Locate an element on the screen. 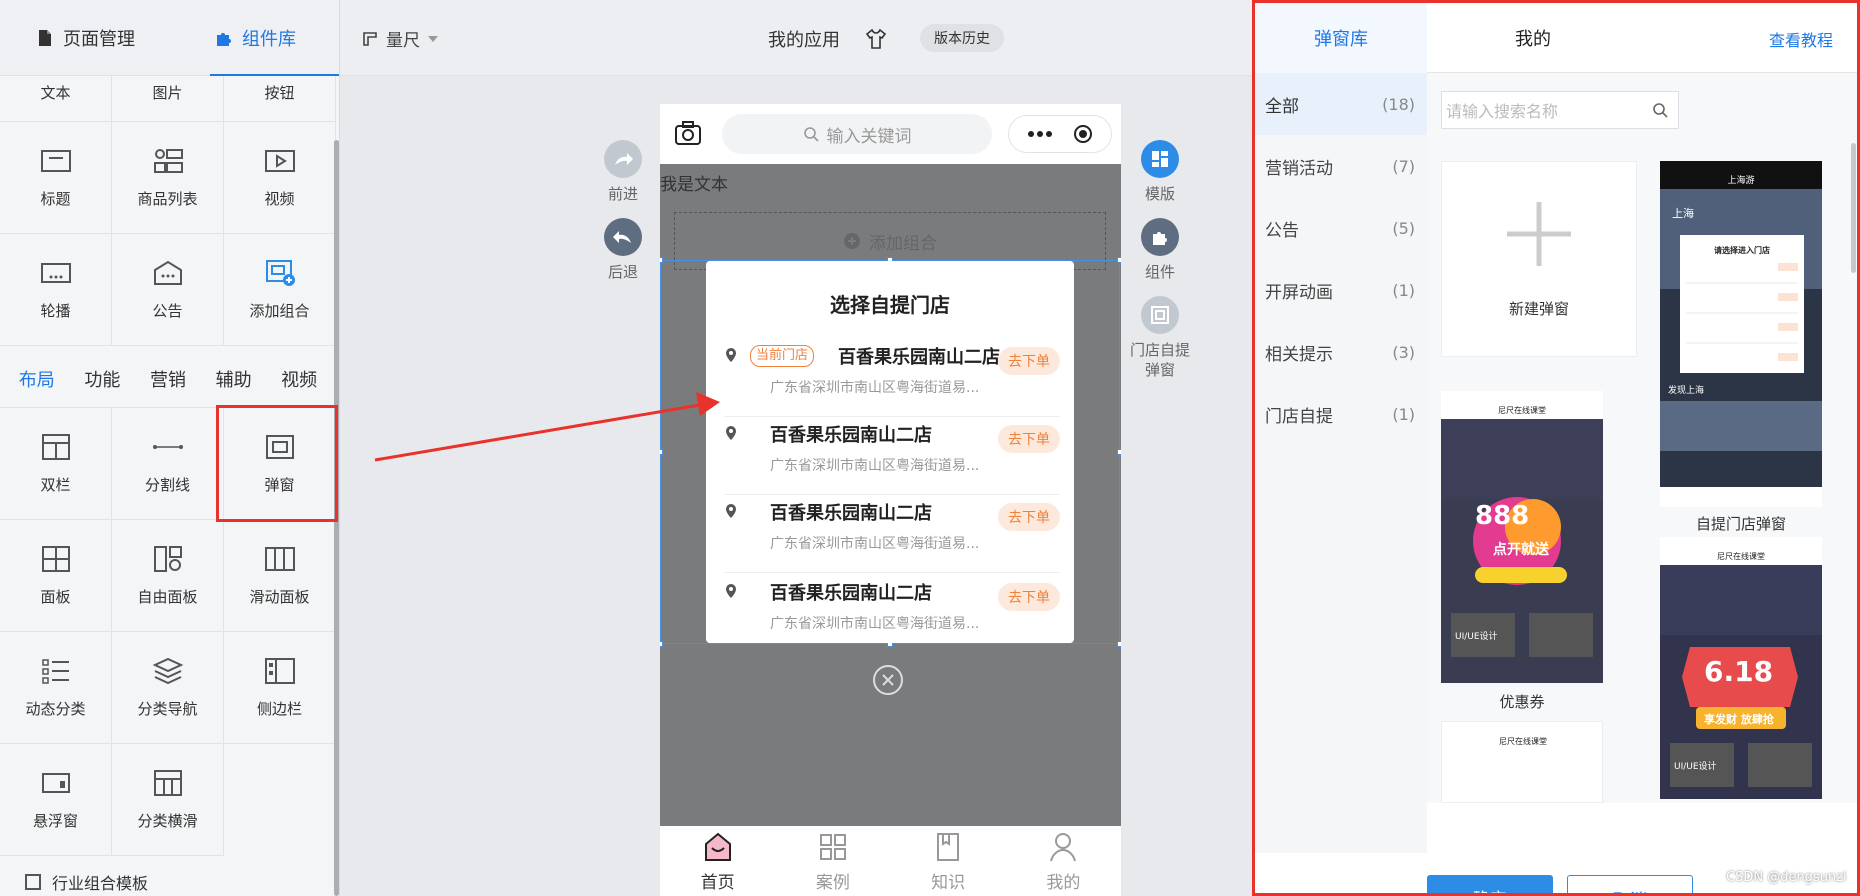 Image resolution: width=1860 pixels, height=896 pixels. tab-layout: 布局 is located at coordinates (37, 389).